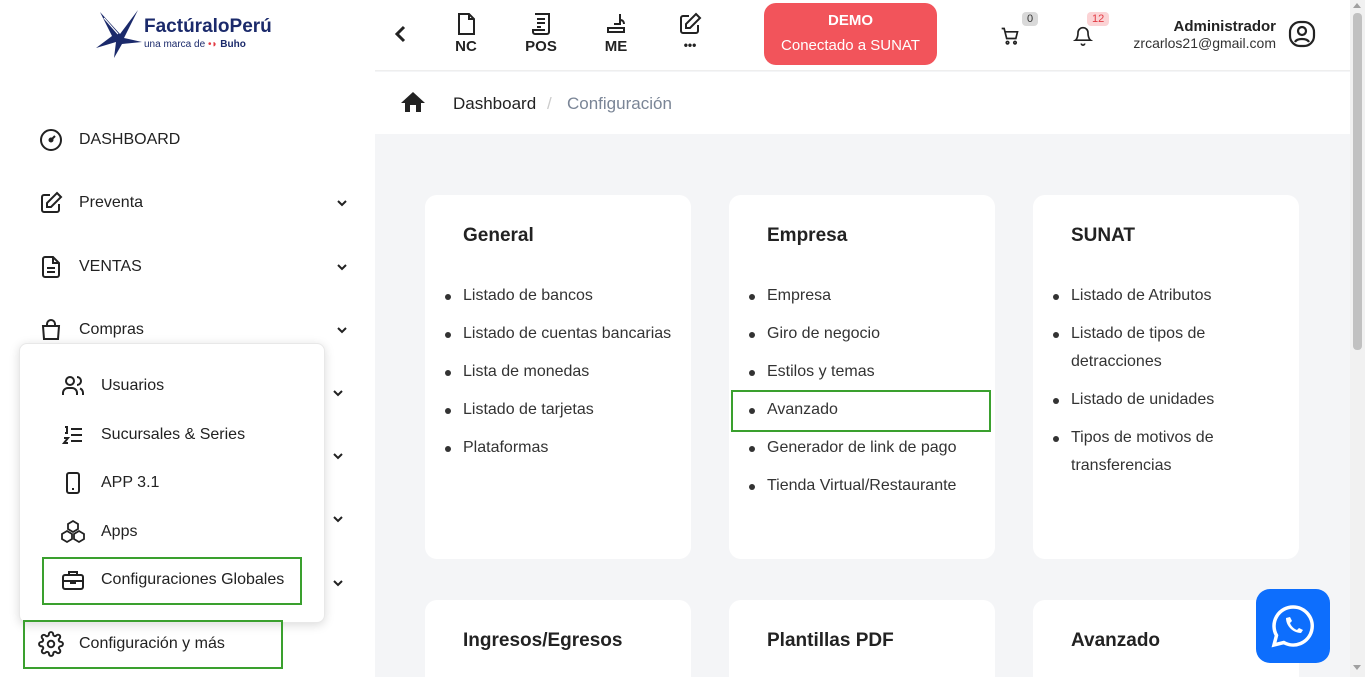 Image resolution: width=1365 pixels, height=677 pixels. Describe the element at coordinates (616, 23) in the screenshot. I see `stamp-icon` at that location.